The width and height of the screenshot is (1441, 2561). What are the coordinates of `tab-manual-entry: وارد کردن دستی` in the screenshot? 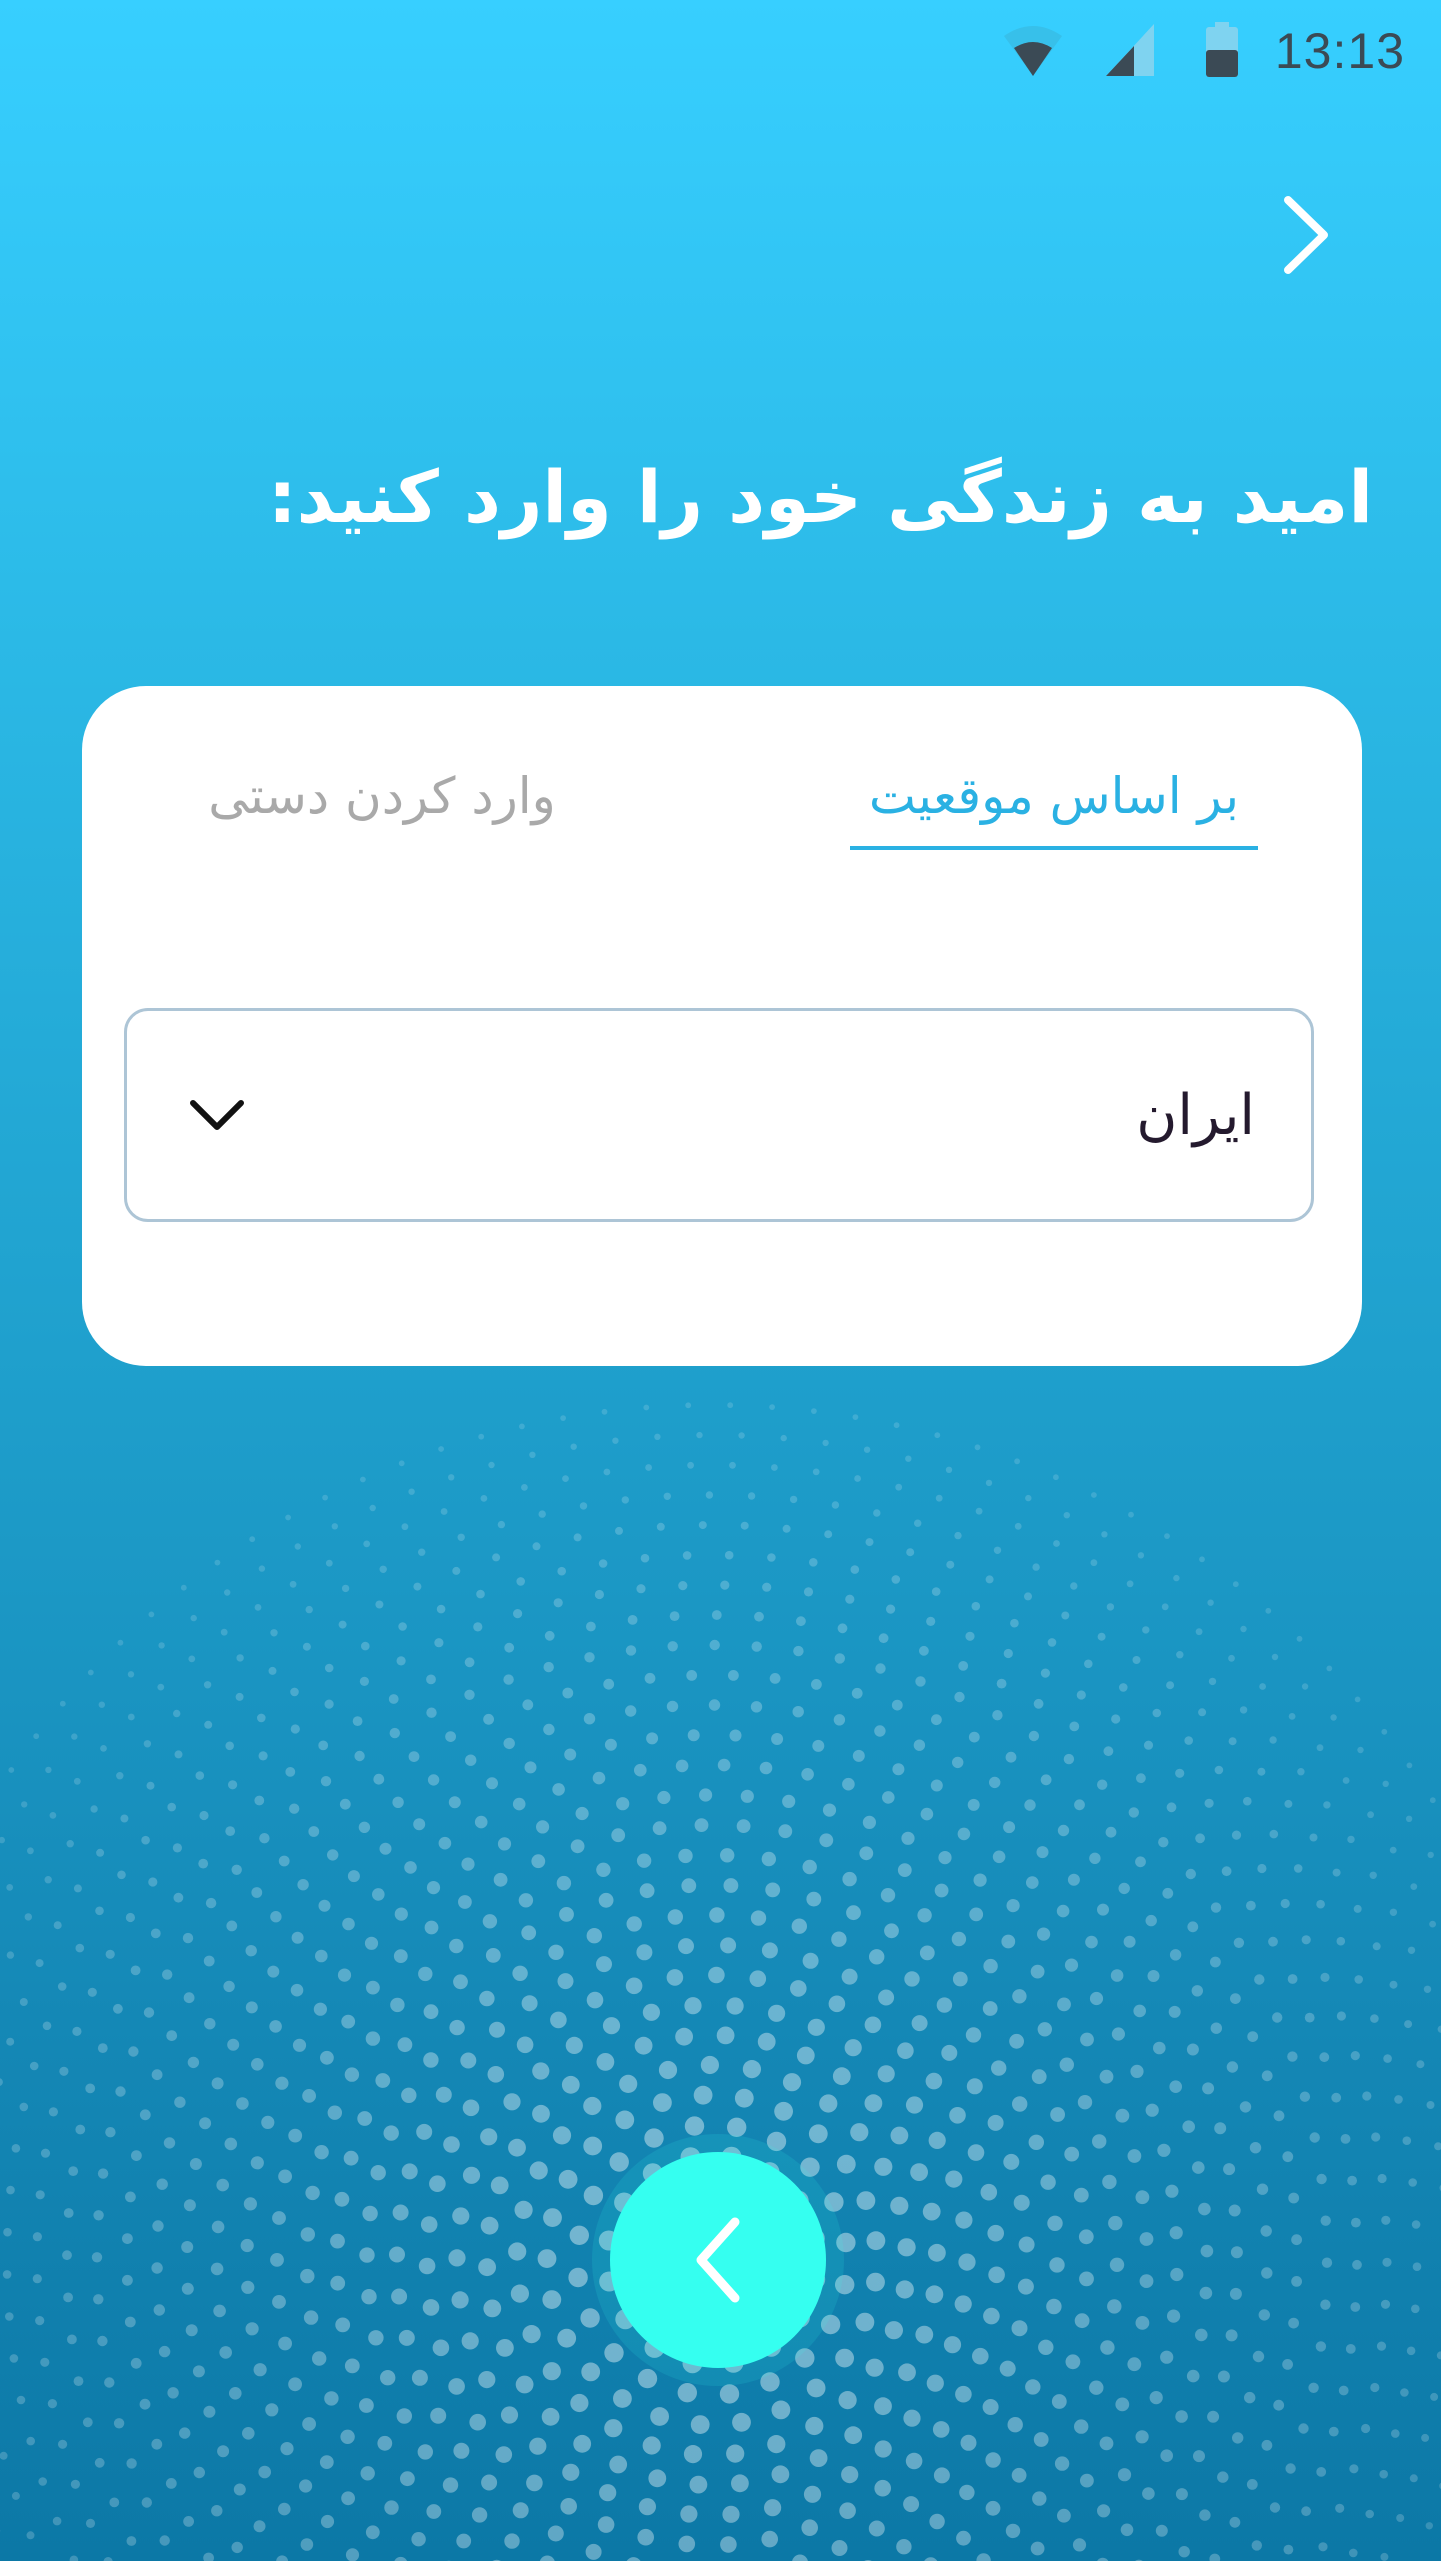 It's located at (382, 796).